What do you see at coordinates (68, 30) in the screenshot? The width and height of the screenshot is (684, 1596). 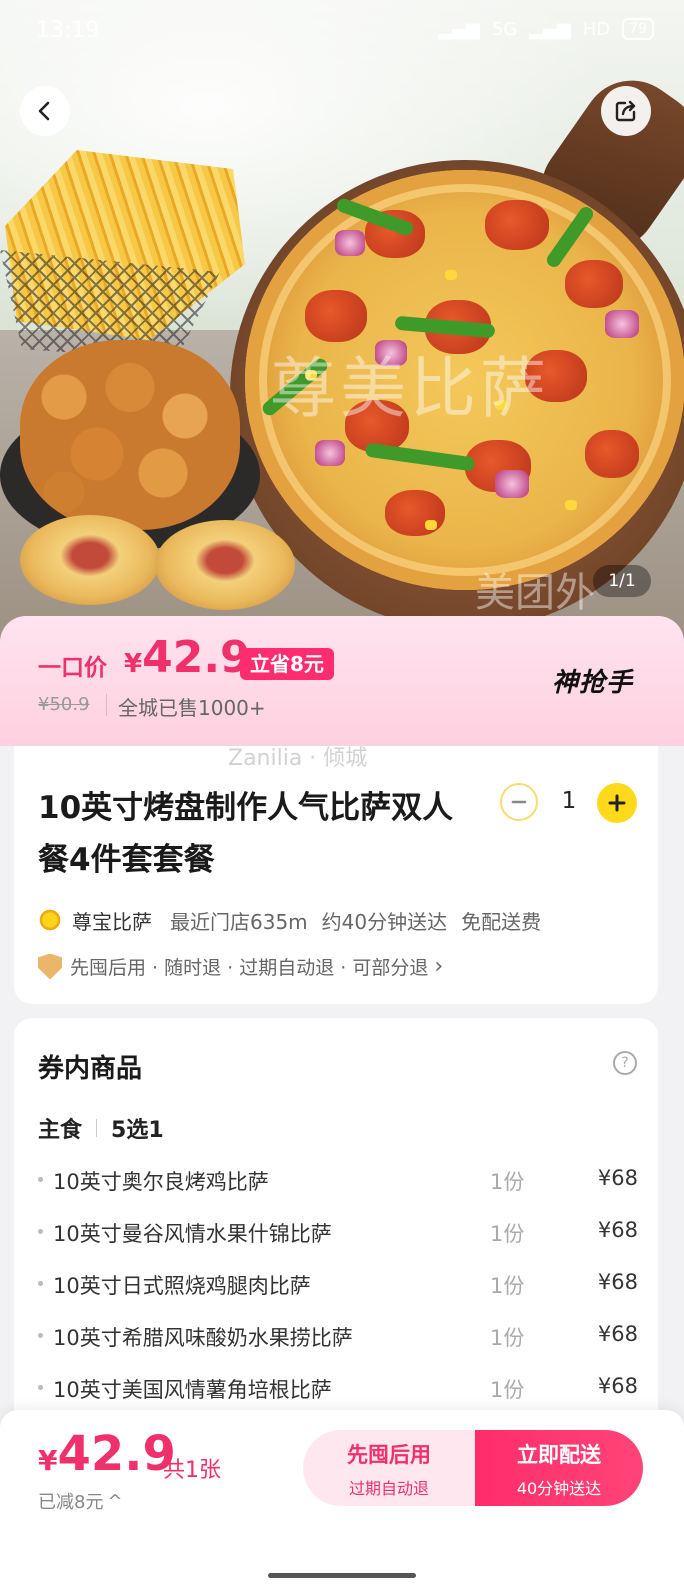 I see `status-time: 13:19` at bounding box center [68, 30].